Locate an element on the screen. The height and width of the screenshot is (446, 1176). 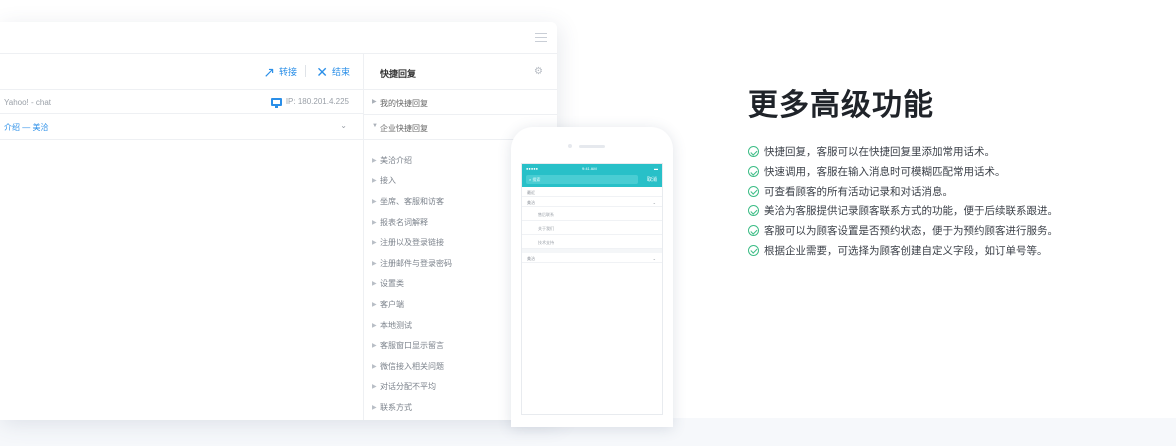
status-time: 9:41 AM is located at coordinates (589, 168).